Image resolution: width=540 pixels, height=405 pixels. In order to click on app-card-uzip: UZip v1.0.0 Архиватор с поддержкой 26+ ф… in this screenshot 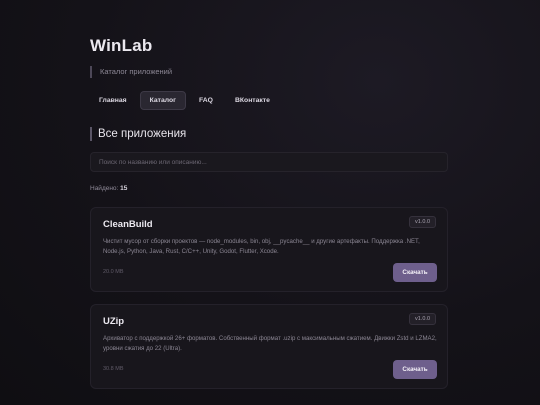, I will do `click(269, 346)`.